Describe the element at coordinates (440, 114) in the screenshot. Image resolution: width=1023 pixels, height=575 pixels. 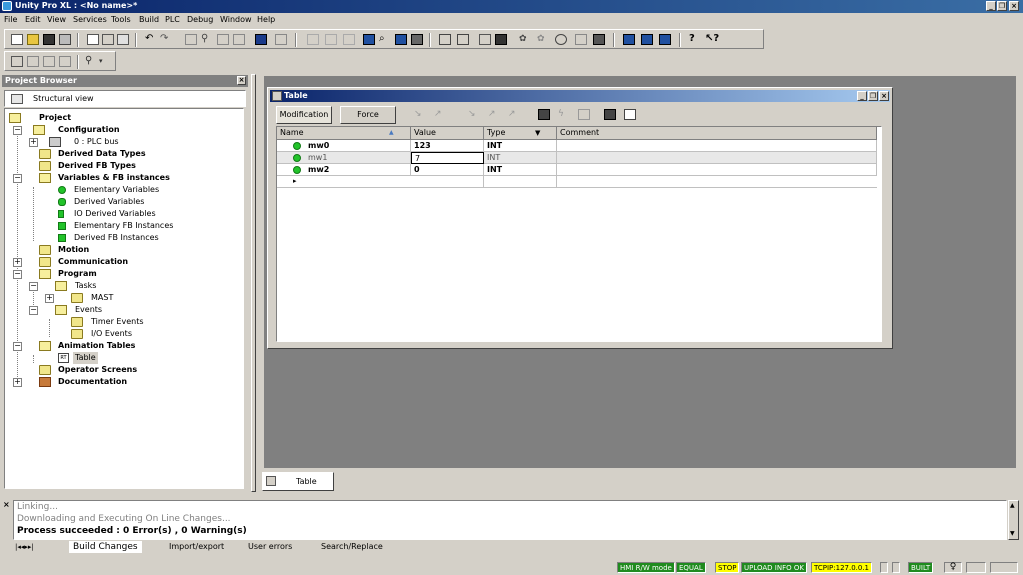
I see `reset-value-icon: ↗` at that location.